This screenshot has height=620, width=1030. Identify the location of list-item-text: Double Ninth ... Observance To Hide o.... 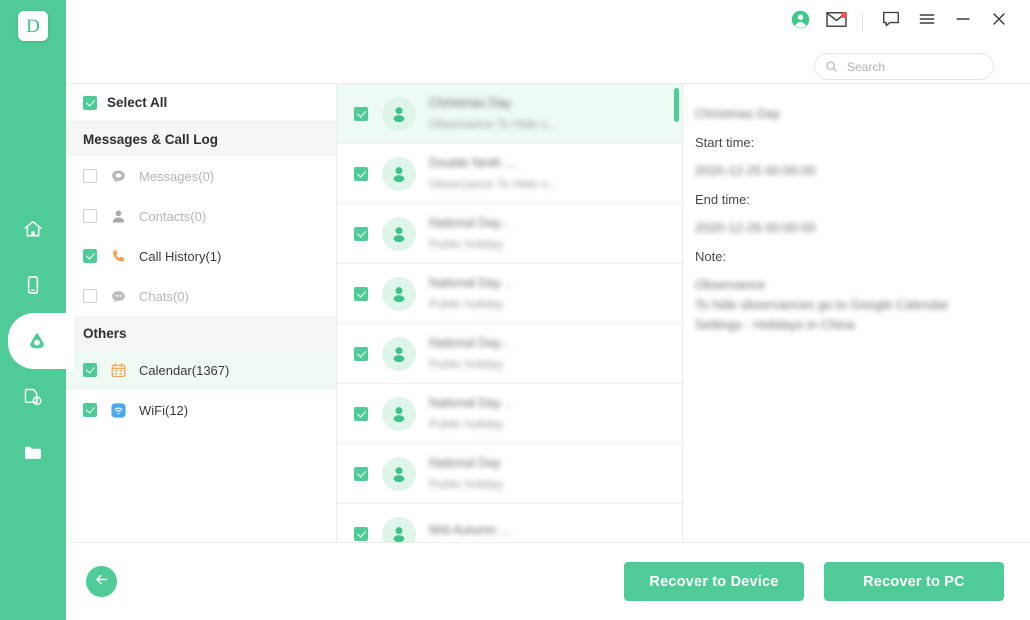
(555, 173).